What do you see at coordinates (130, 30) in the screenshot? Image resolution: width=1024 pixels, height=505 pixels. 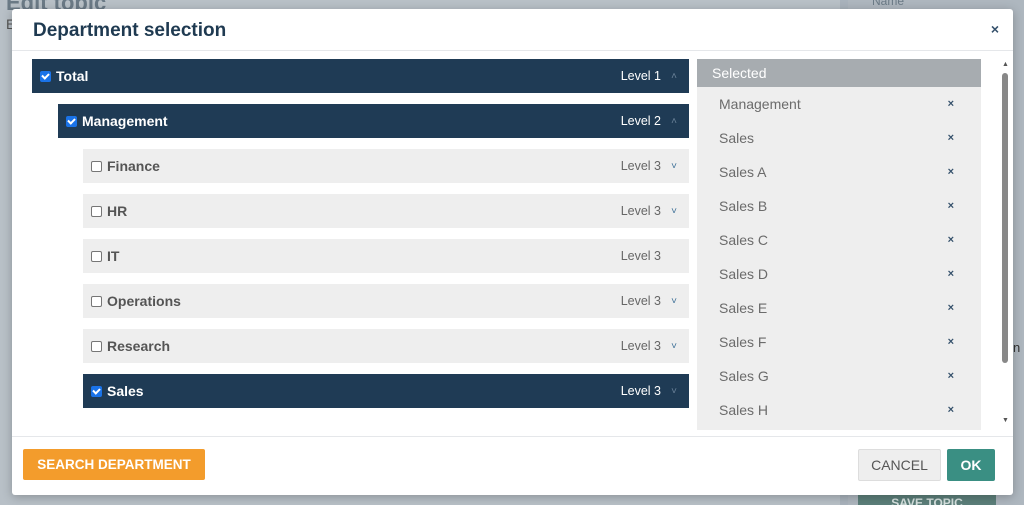 I see `dialog-title: Department selection` at bounding box center [130, 30].